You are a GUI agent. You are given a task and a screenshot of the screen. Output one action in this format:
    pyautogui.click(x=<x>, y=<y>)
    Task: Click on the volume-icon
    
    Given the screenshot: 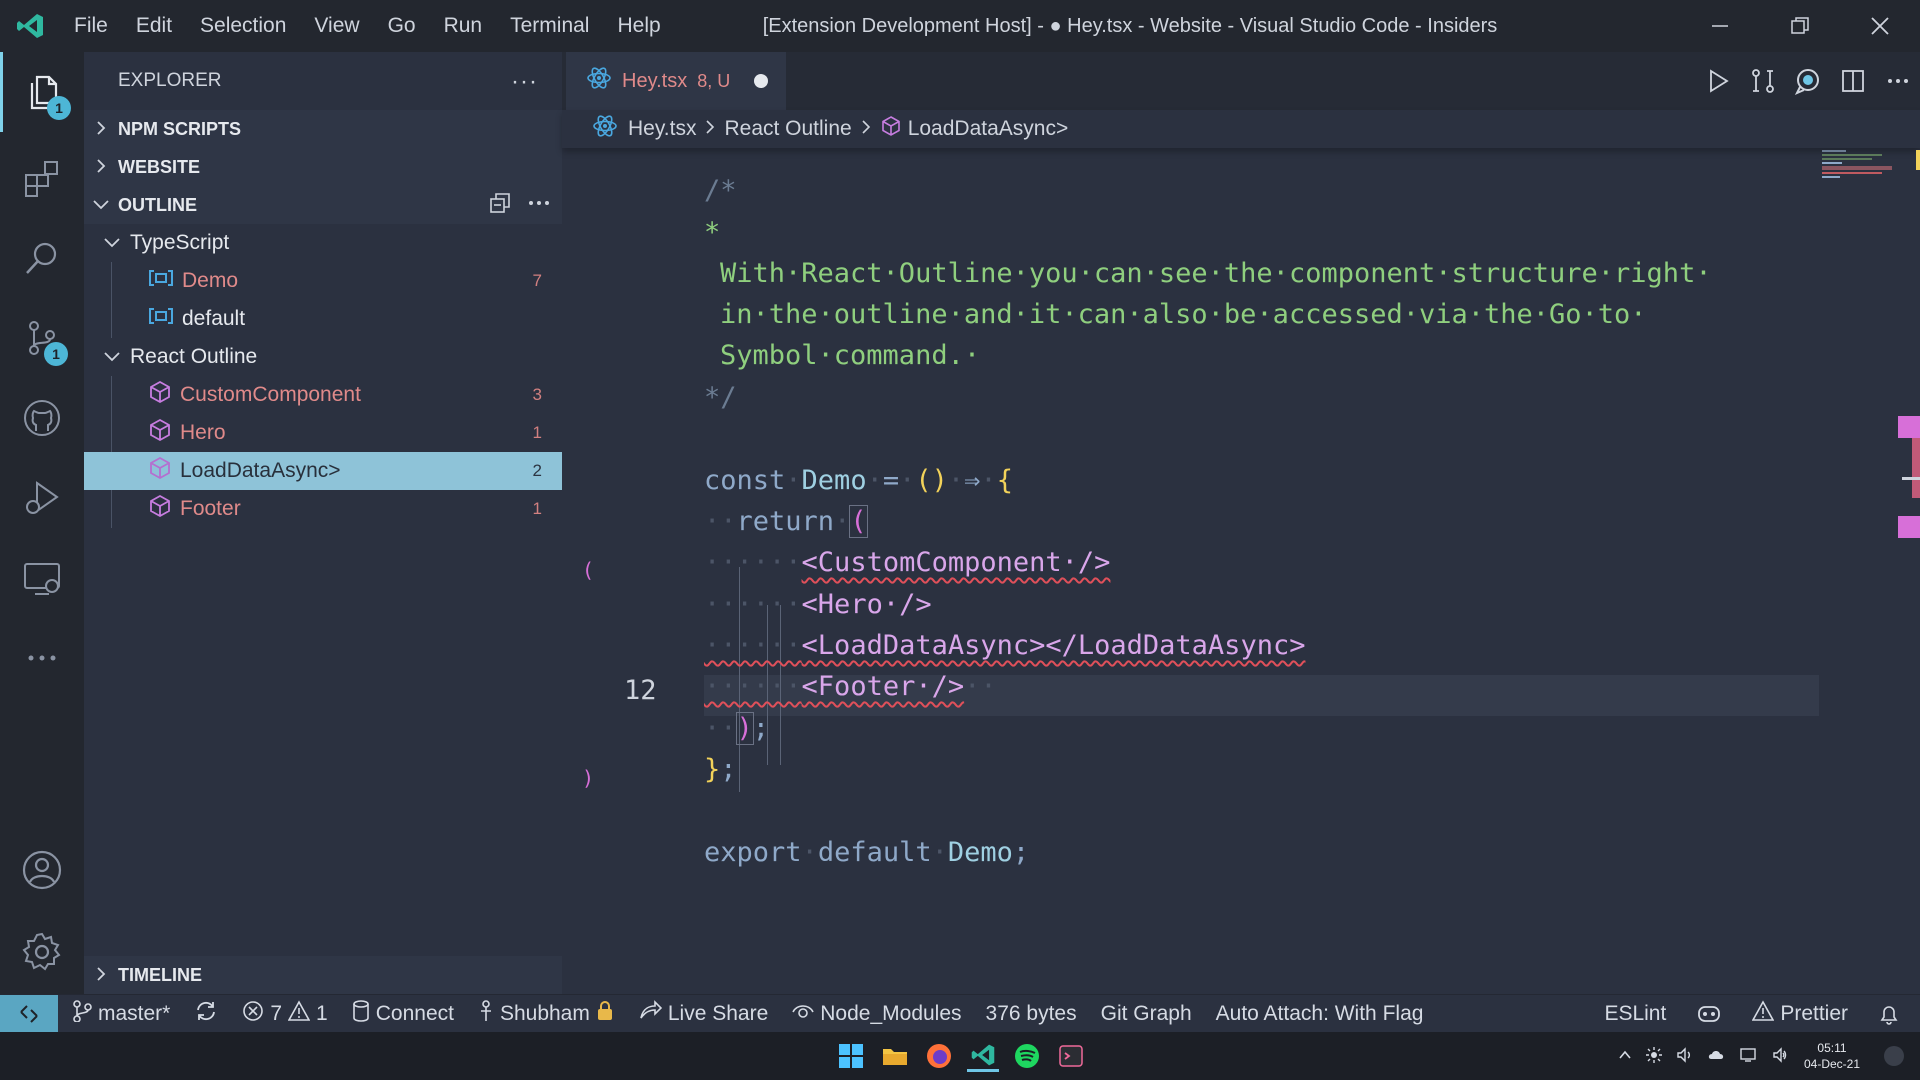 What is the action you would take?
    pyautogui.click(x=1781, y=1056)
    